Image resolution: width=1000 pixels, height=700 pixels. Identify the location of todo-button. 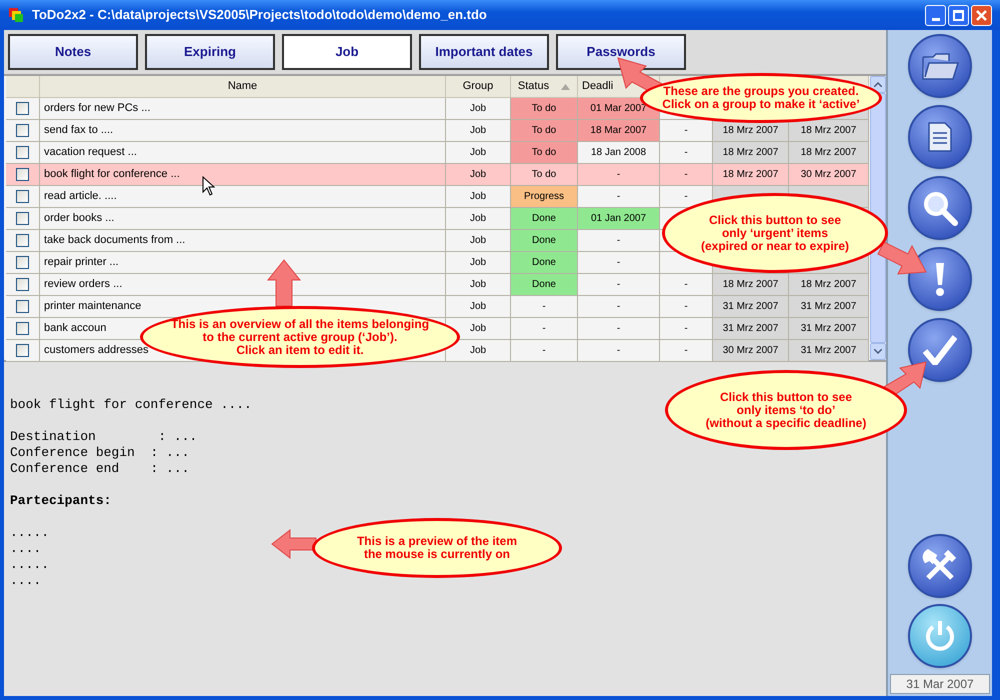
(940, 350).